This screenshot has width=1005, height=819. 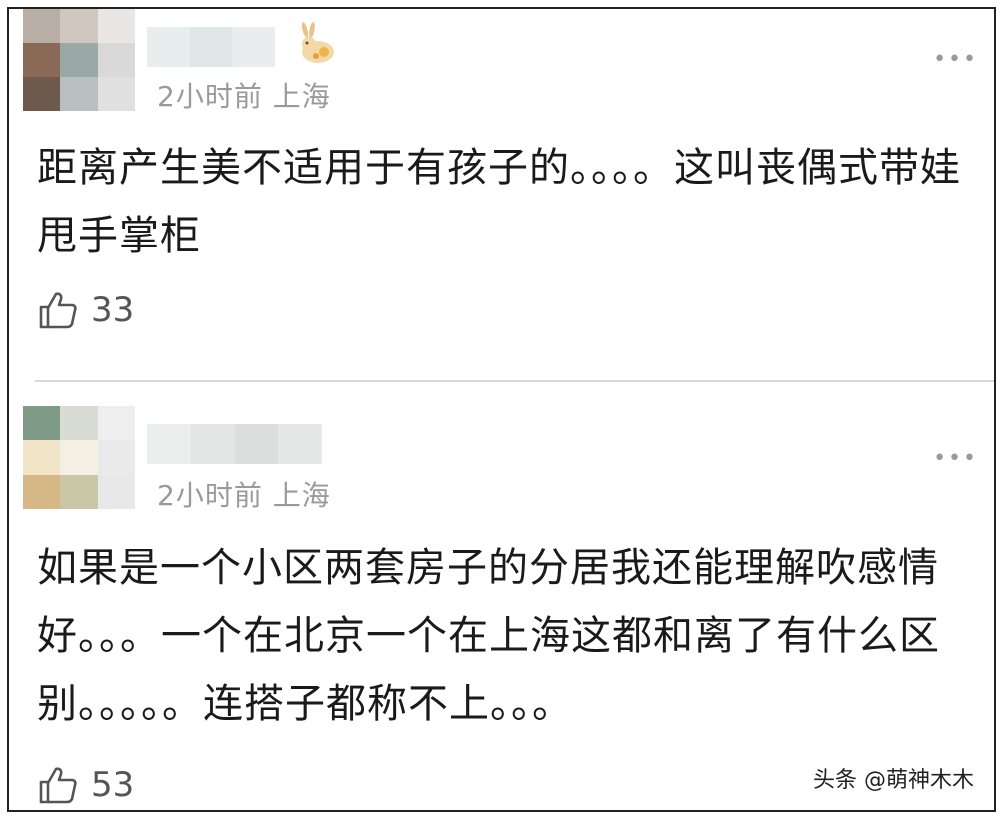 I want to click on like-button: 53, so click(x=85, y=785).